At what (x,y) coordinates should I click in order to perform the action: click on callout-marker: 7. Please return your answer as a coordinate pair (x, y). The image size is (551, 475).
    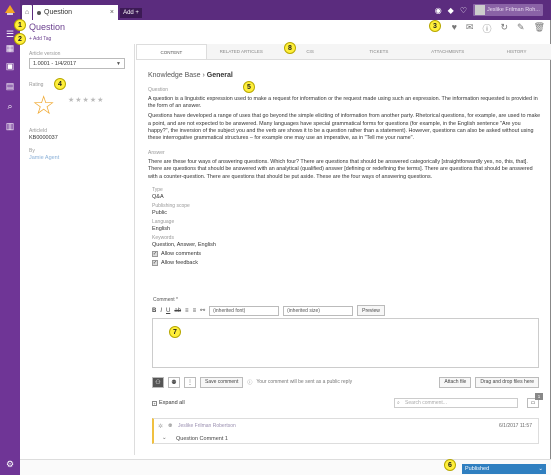
    Looking at the image, I should click on (175, 332).